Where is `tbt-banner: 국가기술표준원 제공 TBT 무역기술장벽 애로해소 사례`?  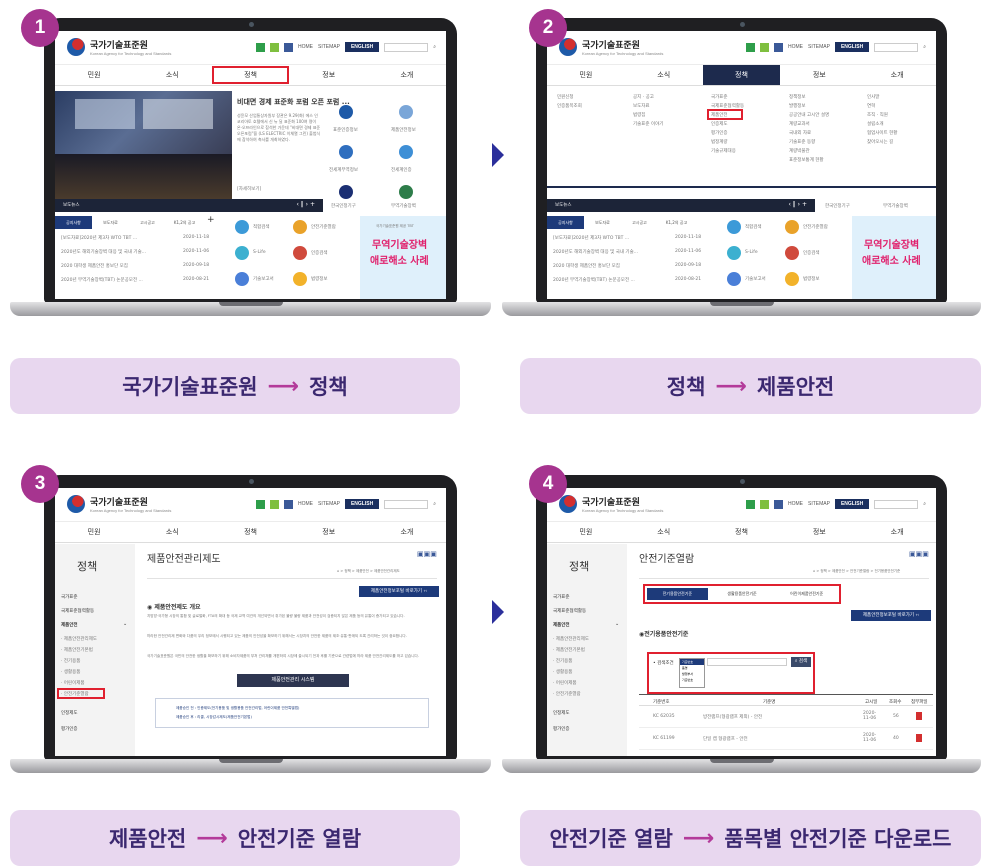 tbt-banner: 국가기술표준원 제공 TBT 무역기술장벽 애로해소 사례 is located at coordinates (403, 257).